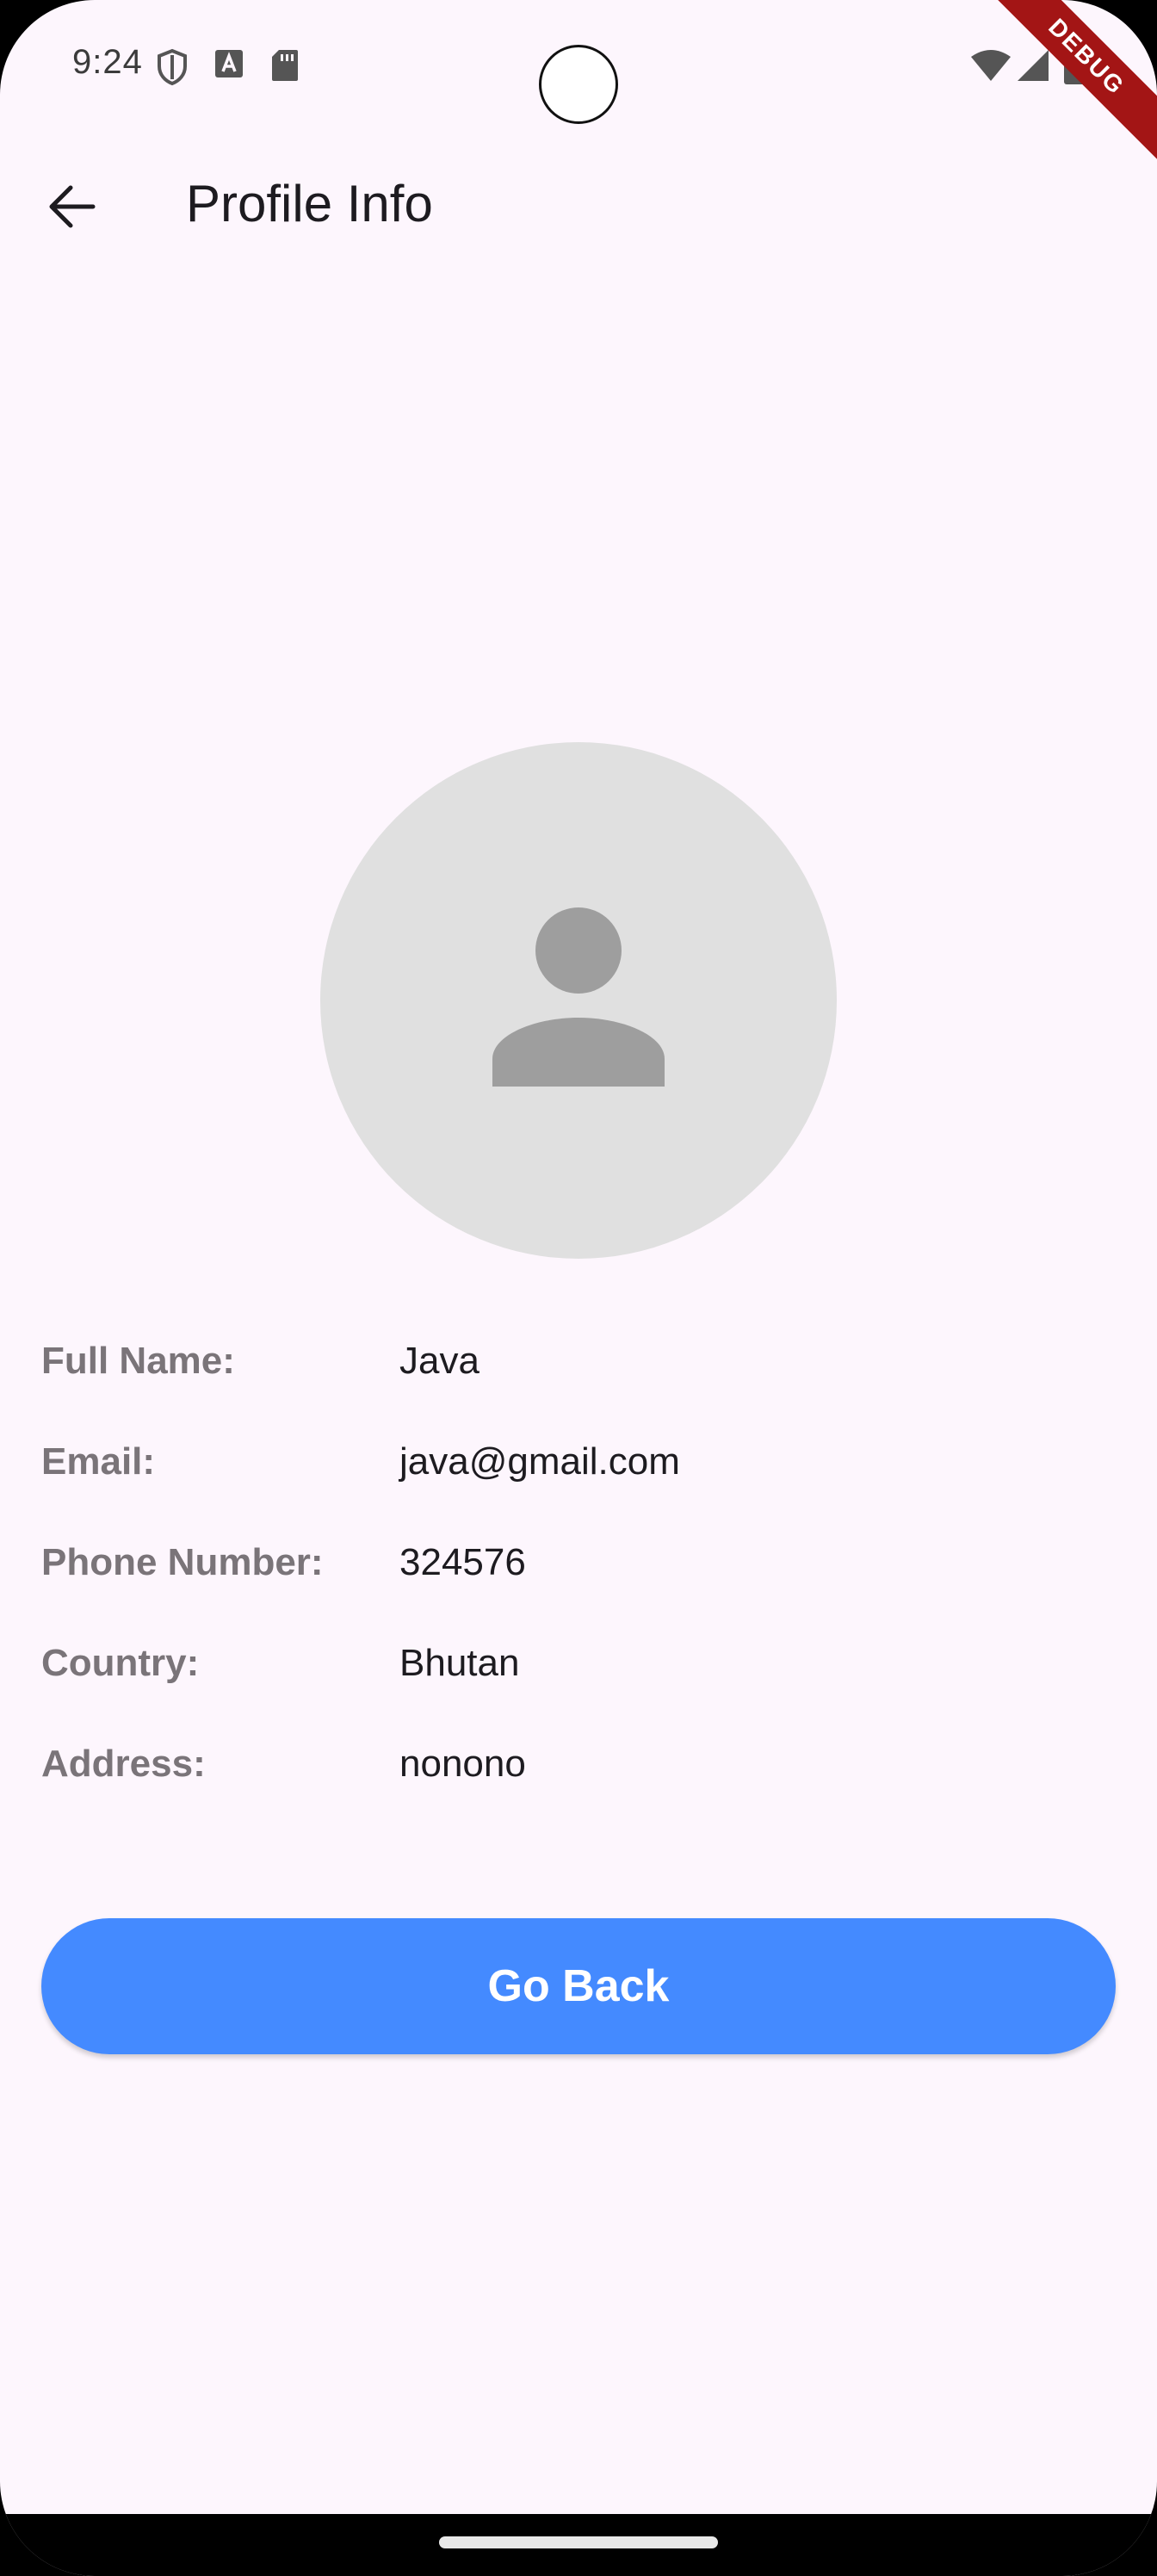  Describe the element at coordinates (1033, 67) in the screenshot. I see `cell-signal-icon` at that location.